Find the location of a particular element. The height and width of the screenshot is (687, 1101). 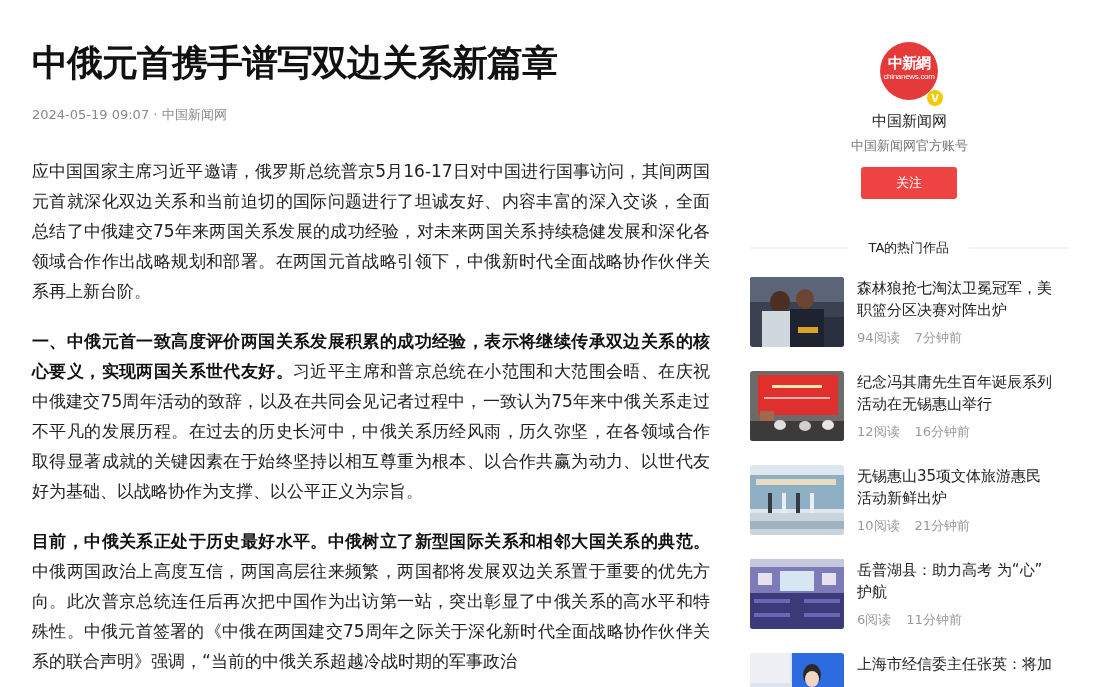

section-heading: TA的热门作品 is located at coordinates (909, 248).